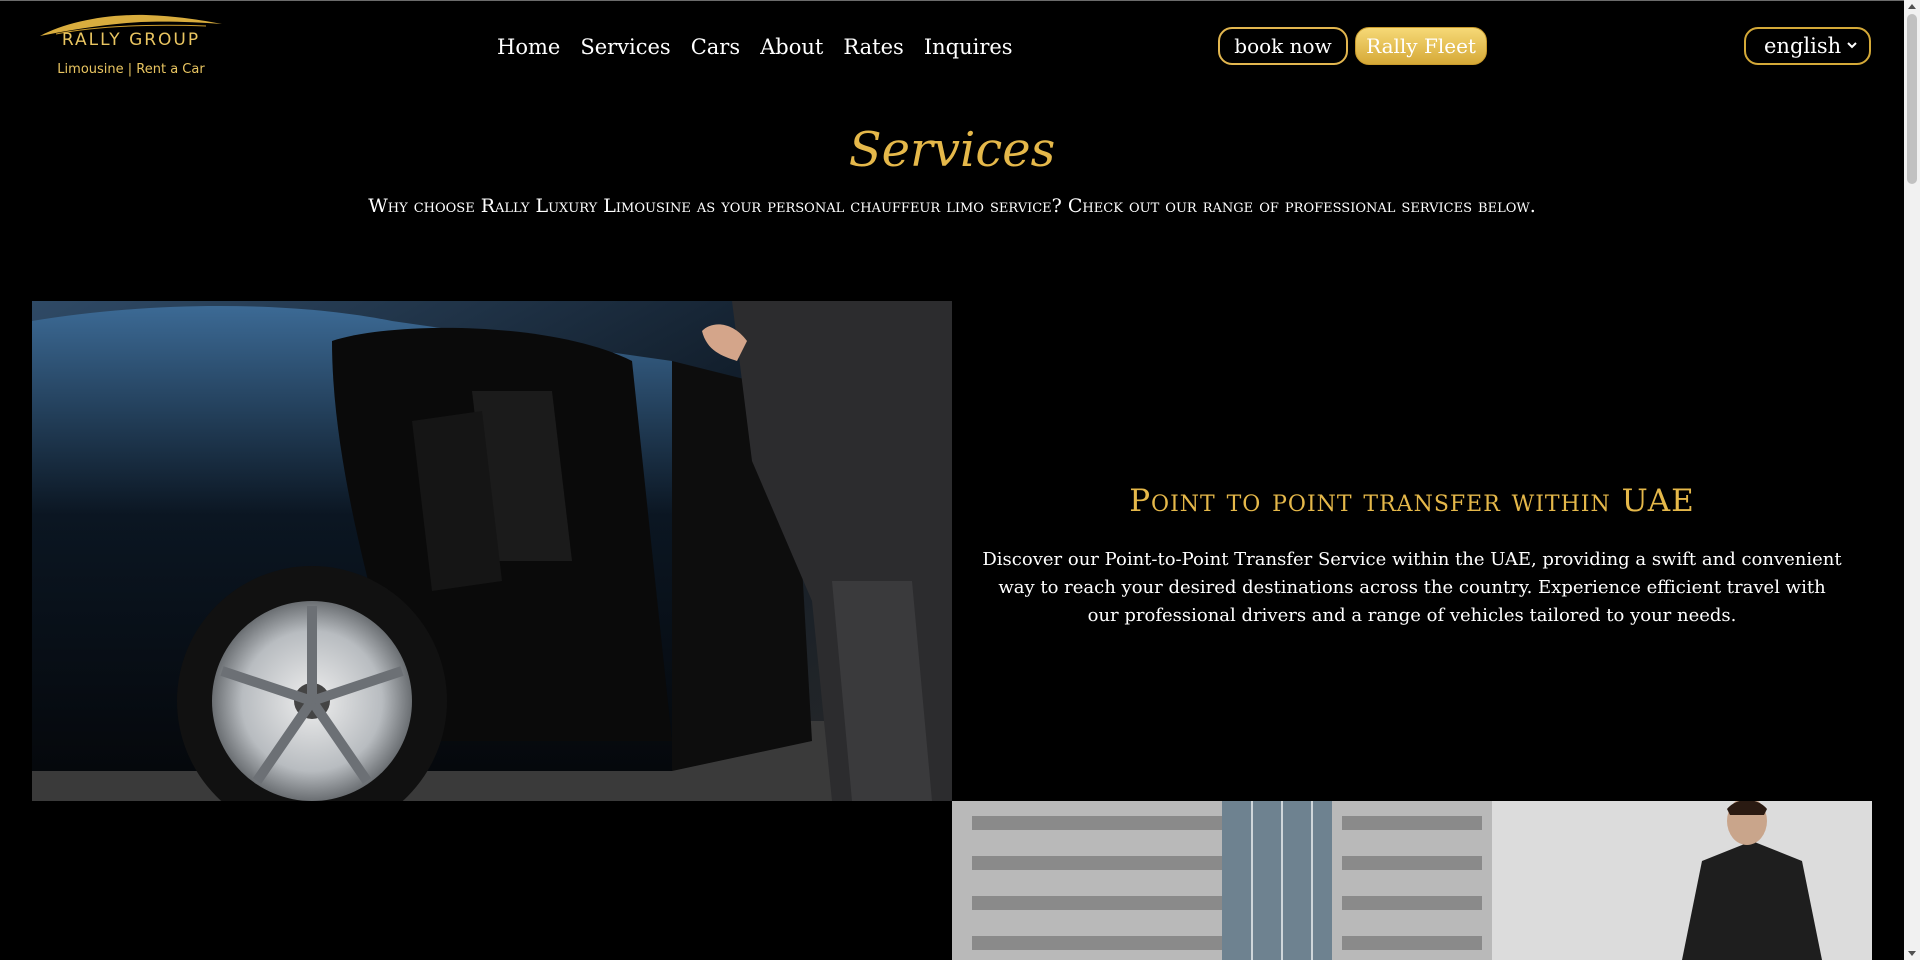 This screenshot has width=1920, height=960. What do you see at coordinates (952, 0) in the screenshot?
I see `window-top-border` at bounding box center [952, 0].